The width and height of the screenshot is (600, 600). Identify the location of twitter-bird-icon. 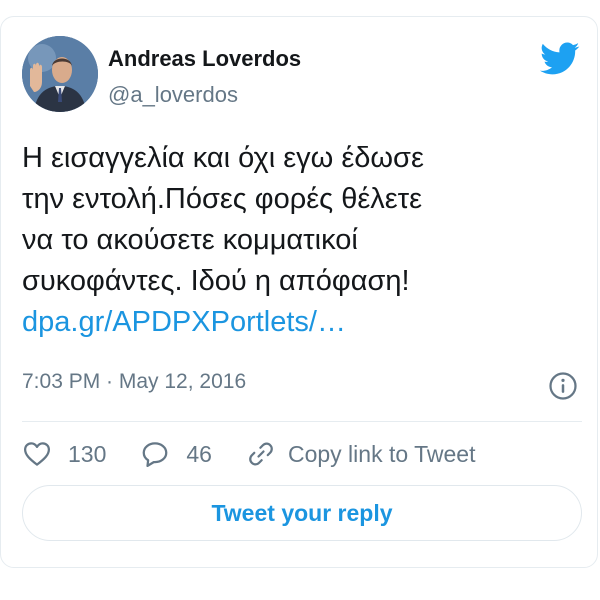
(560, 59).